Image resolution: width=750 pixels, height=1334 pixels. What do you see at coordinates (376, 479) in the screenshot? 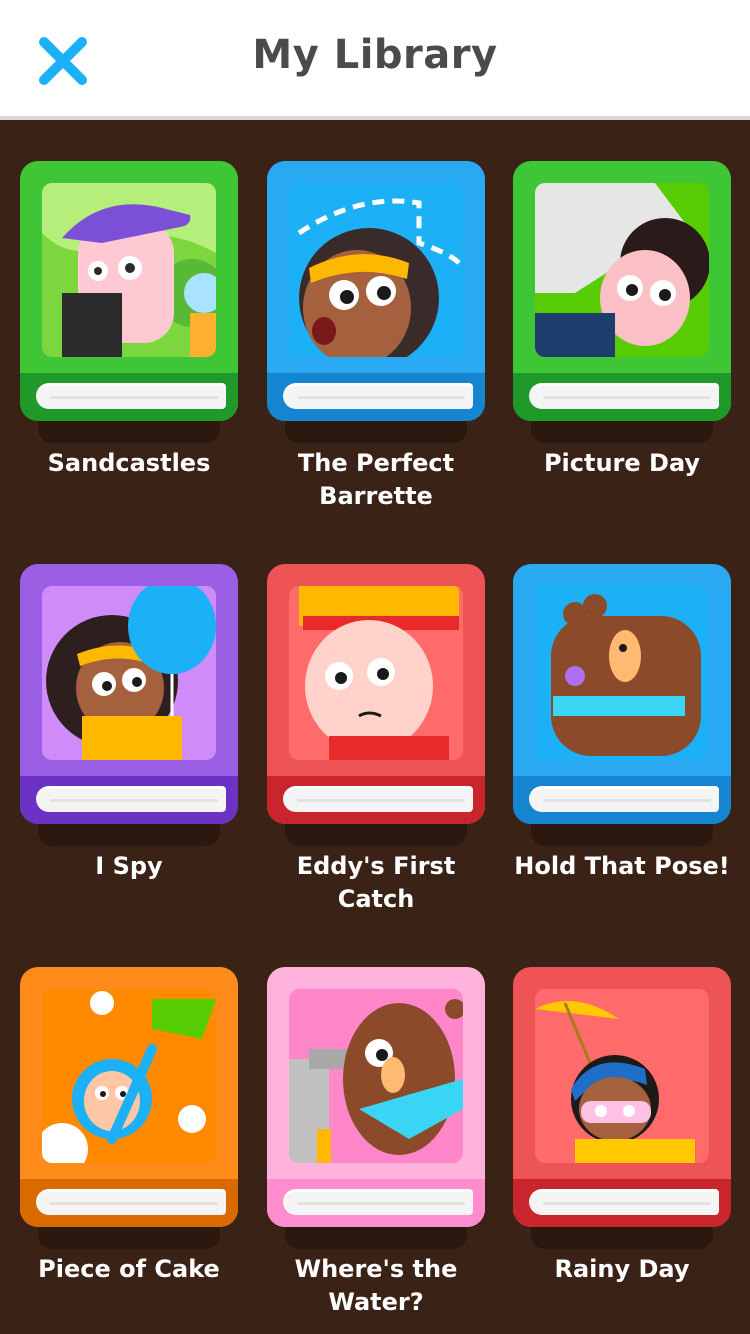
I see `book-title: The Perfect Barrette` at bounding box center [376, 479].